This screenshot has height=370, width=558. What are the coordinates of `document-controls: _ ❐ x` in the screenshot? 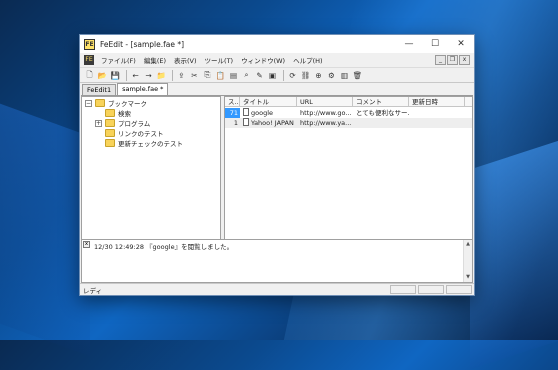 It's located at (452, 60).